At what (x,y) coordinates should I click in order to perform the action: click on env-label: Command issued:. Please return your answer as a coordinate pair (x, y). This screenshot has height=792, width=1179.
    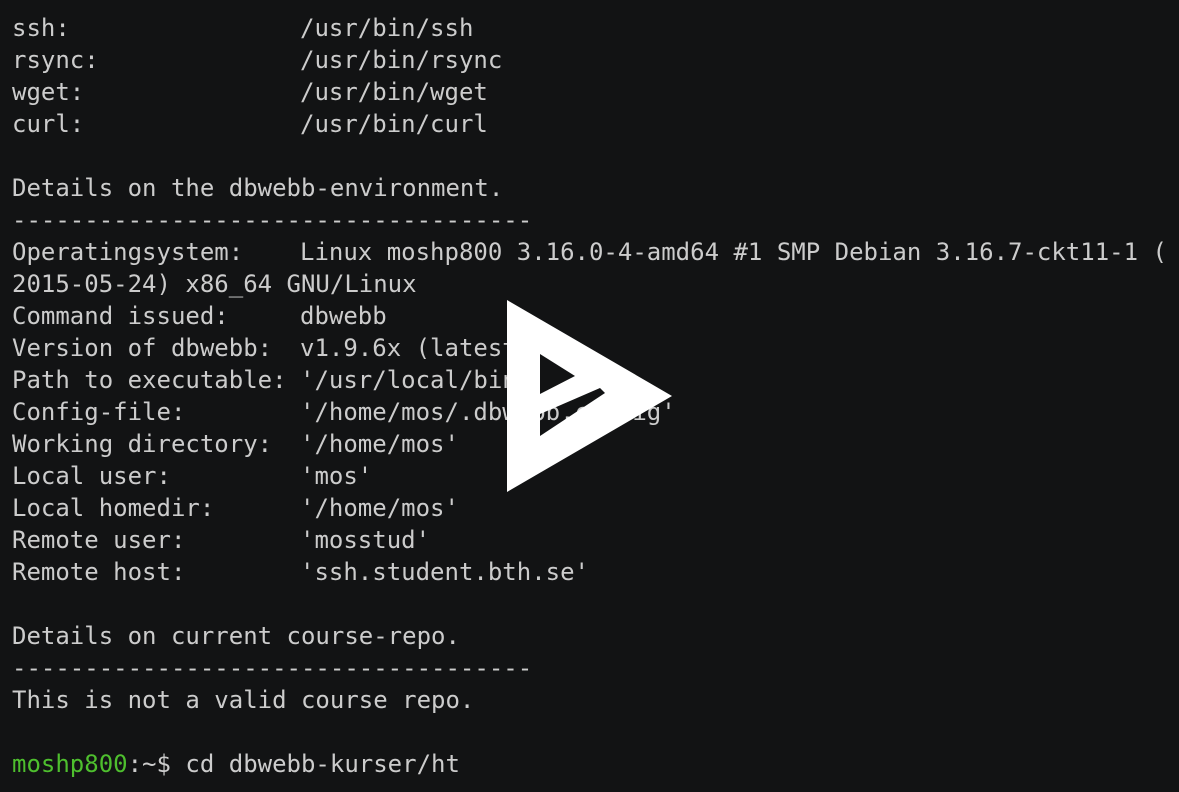
    Looking at the image, I should click on (120, 316).